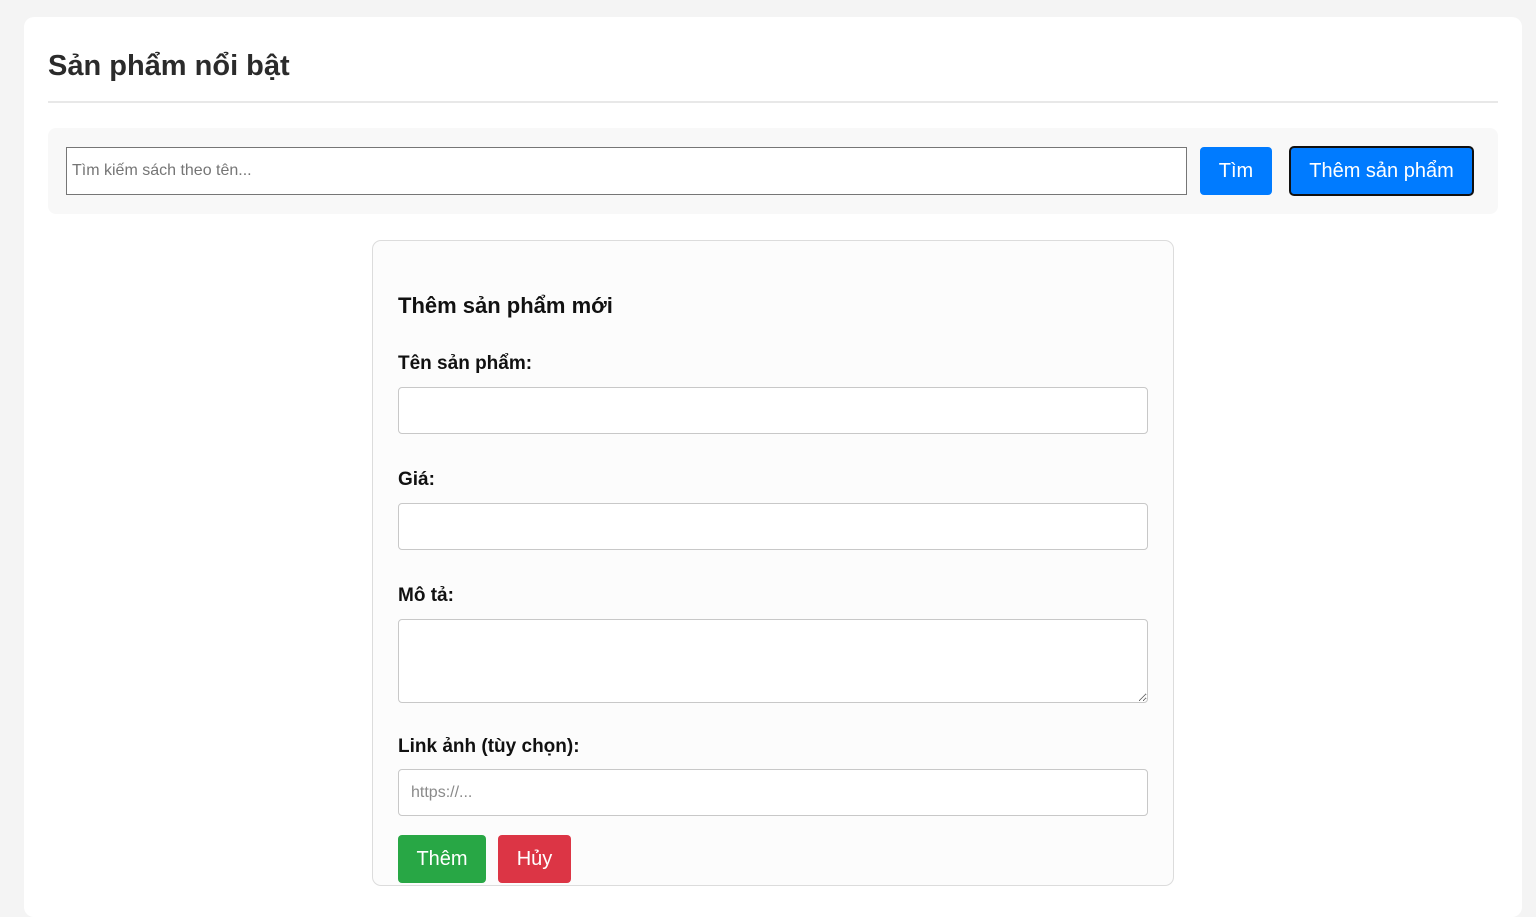  What do you see at coordinates (465, 363) in the screenshot?
I see `product-name-label: Tên sản phẩm:` at bounding box center [465, 363].